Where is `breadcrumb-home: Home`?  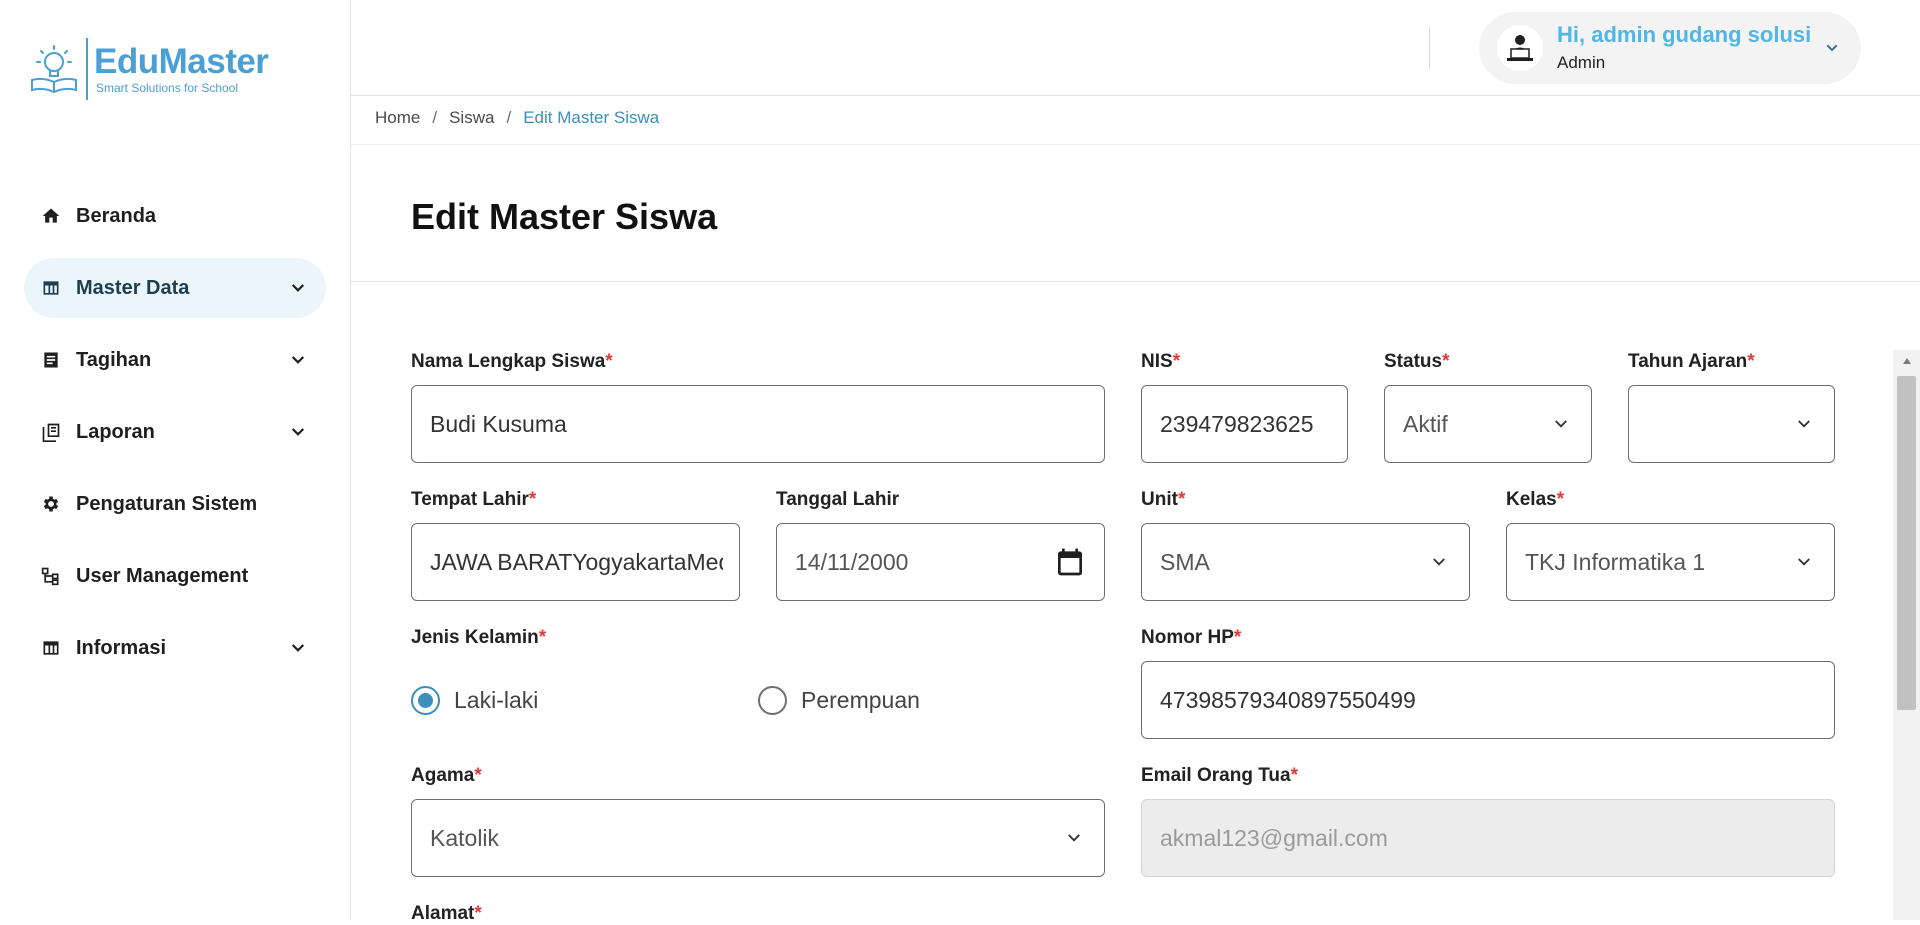 breadcrumb-home: Home is located at coordinates (397, 118).